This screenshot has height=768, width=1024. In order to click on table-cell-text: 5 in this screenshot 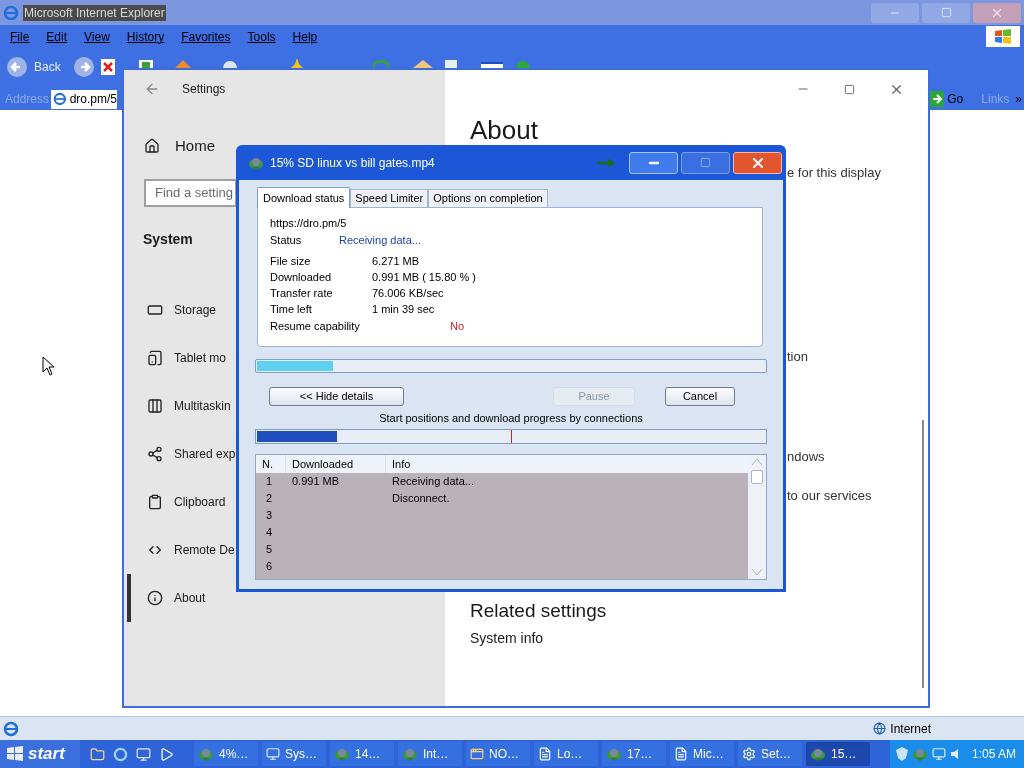, I will do `click(269, 550)`.